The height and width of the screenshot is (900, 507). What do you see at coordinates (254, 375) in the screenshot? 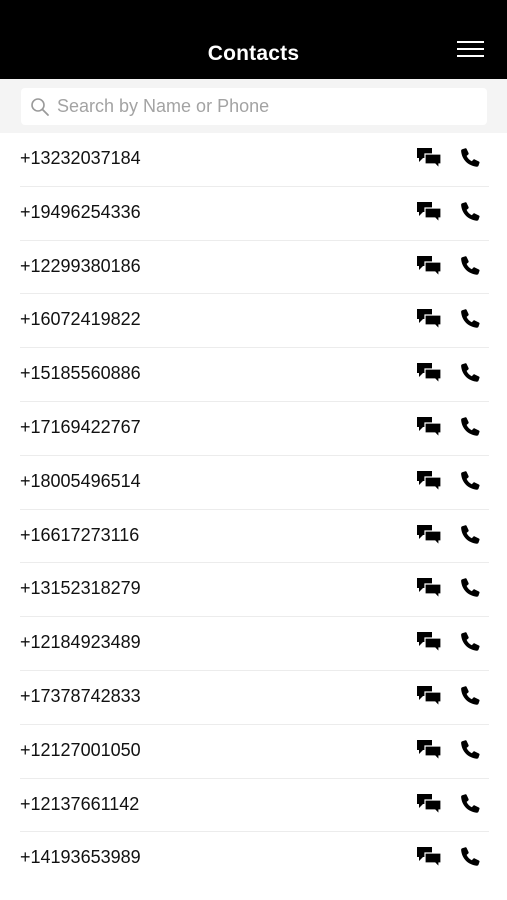
I see `contact-row: +15185560886` at bounding box center [254, 375].